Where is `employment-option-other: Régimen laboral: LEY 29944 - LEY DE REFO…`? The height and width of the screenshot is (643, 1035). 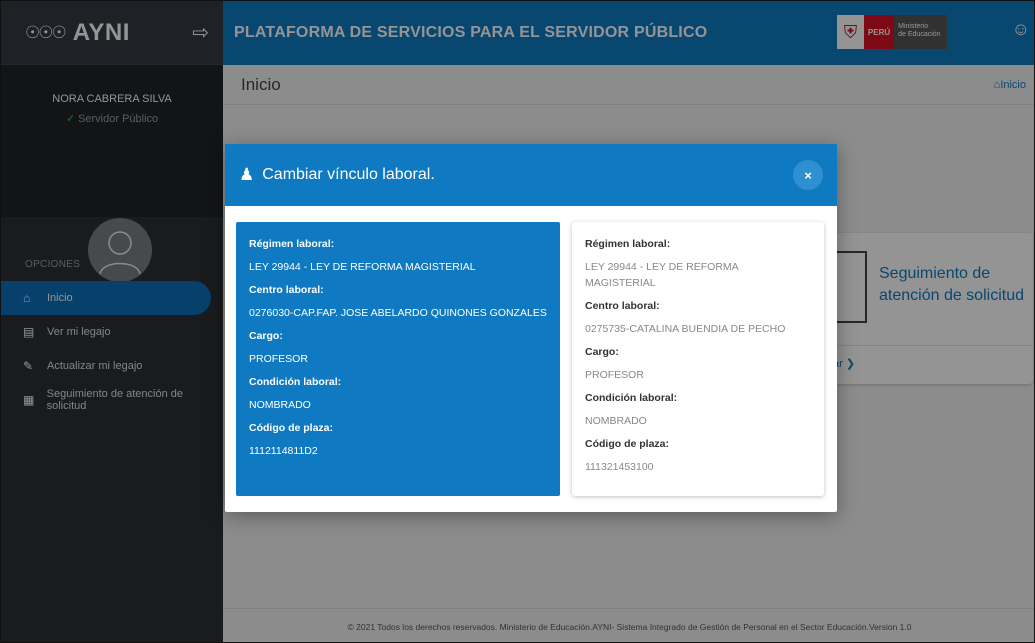 employment-option-other: Régimen laboral: LEY 29944 - LEY DE REFO… is located at coordinates (698, 359).